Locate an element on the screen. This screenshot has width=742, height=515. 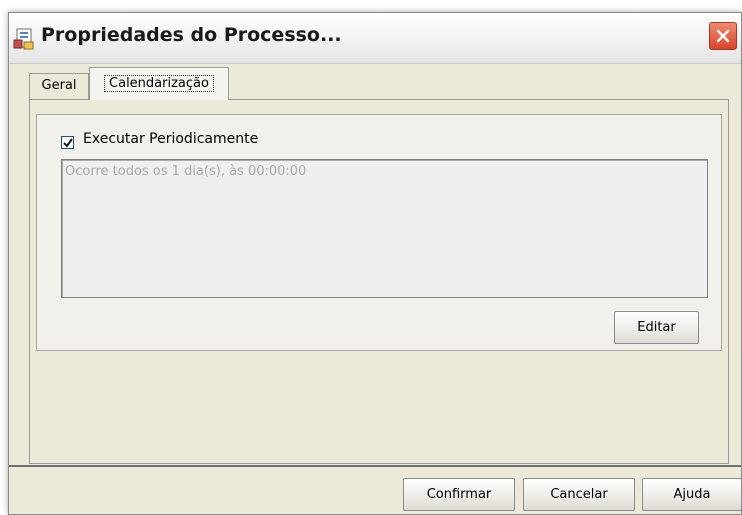
close-button is located at coordinates (723, 36).